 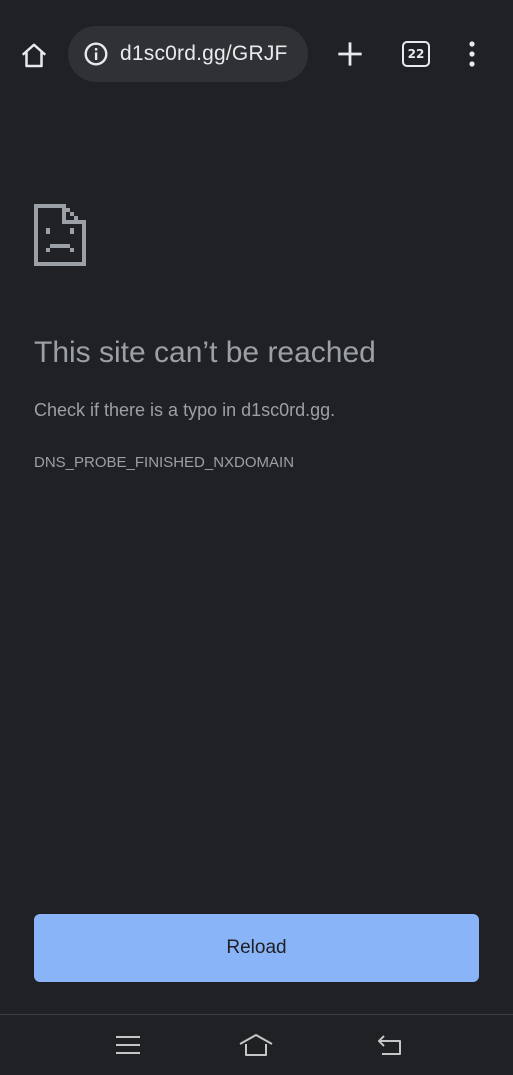 I want to click on tab-switcher-button: 22, so click(x=416, y=54).